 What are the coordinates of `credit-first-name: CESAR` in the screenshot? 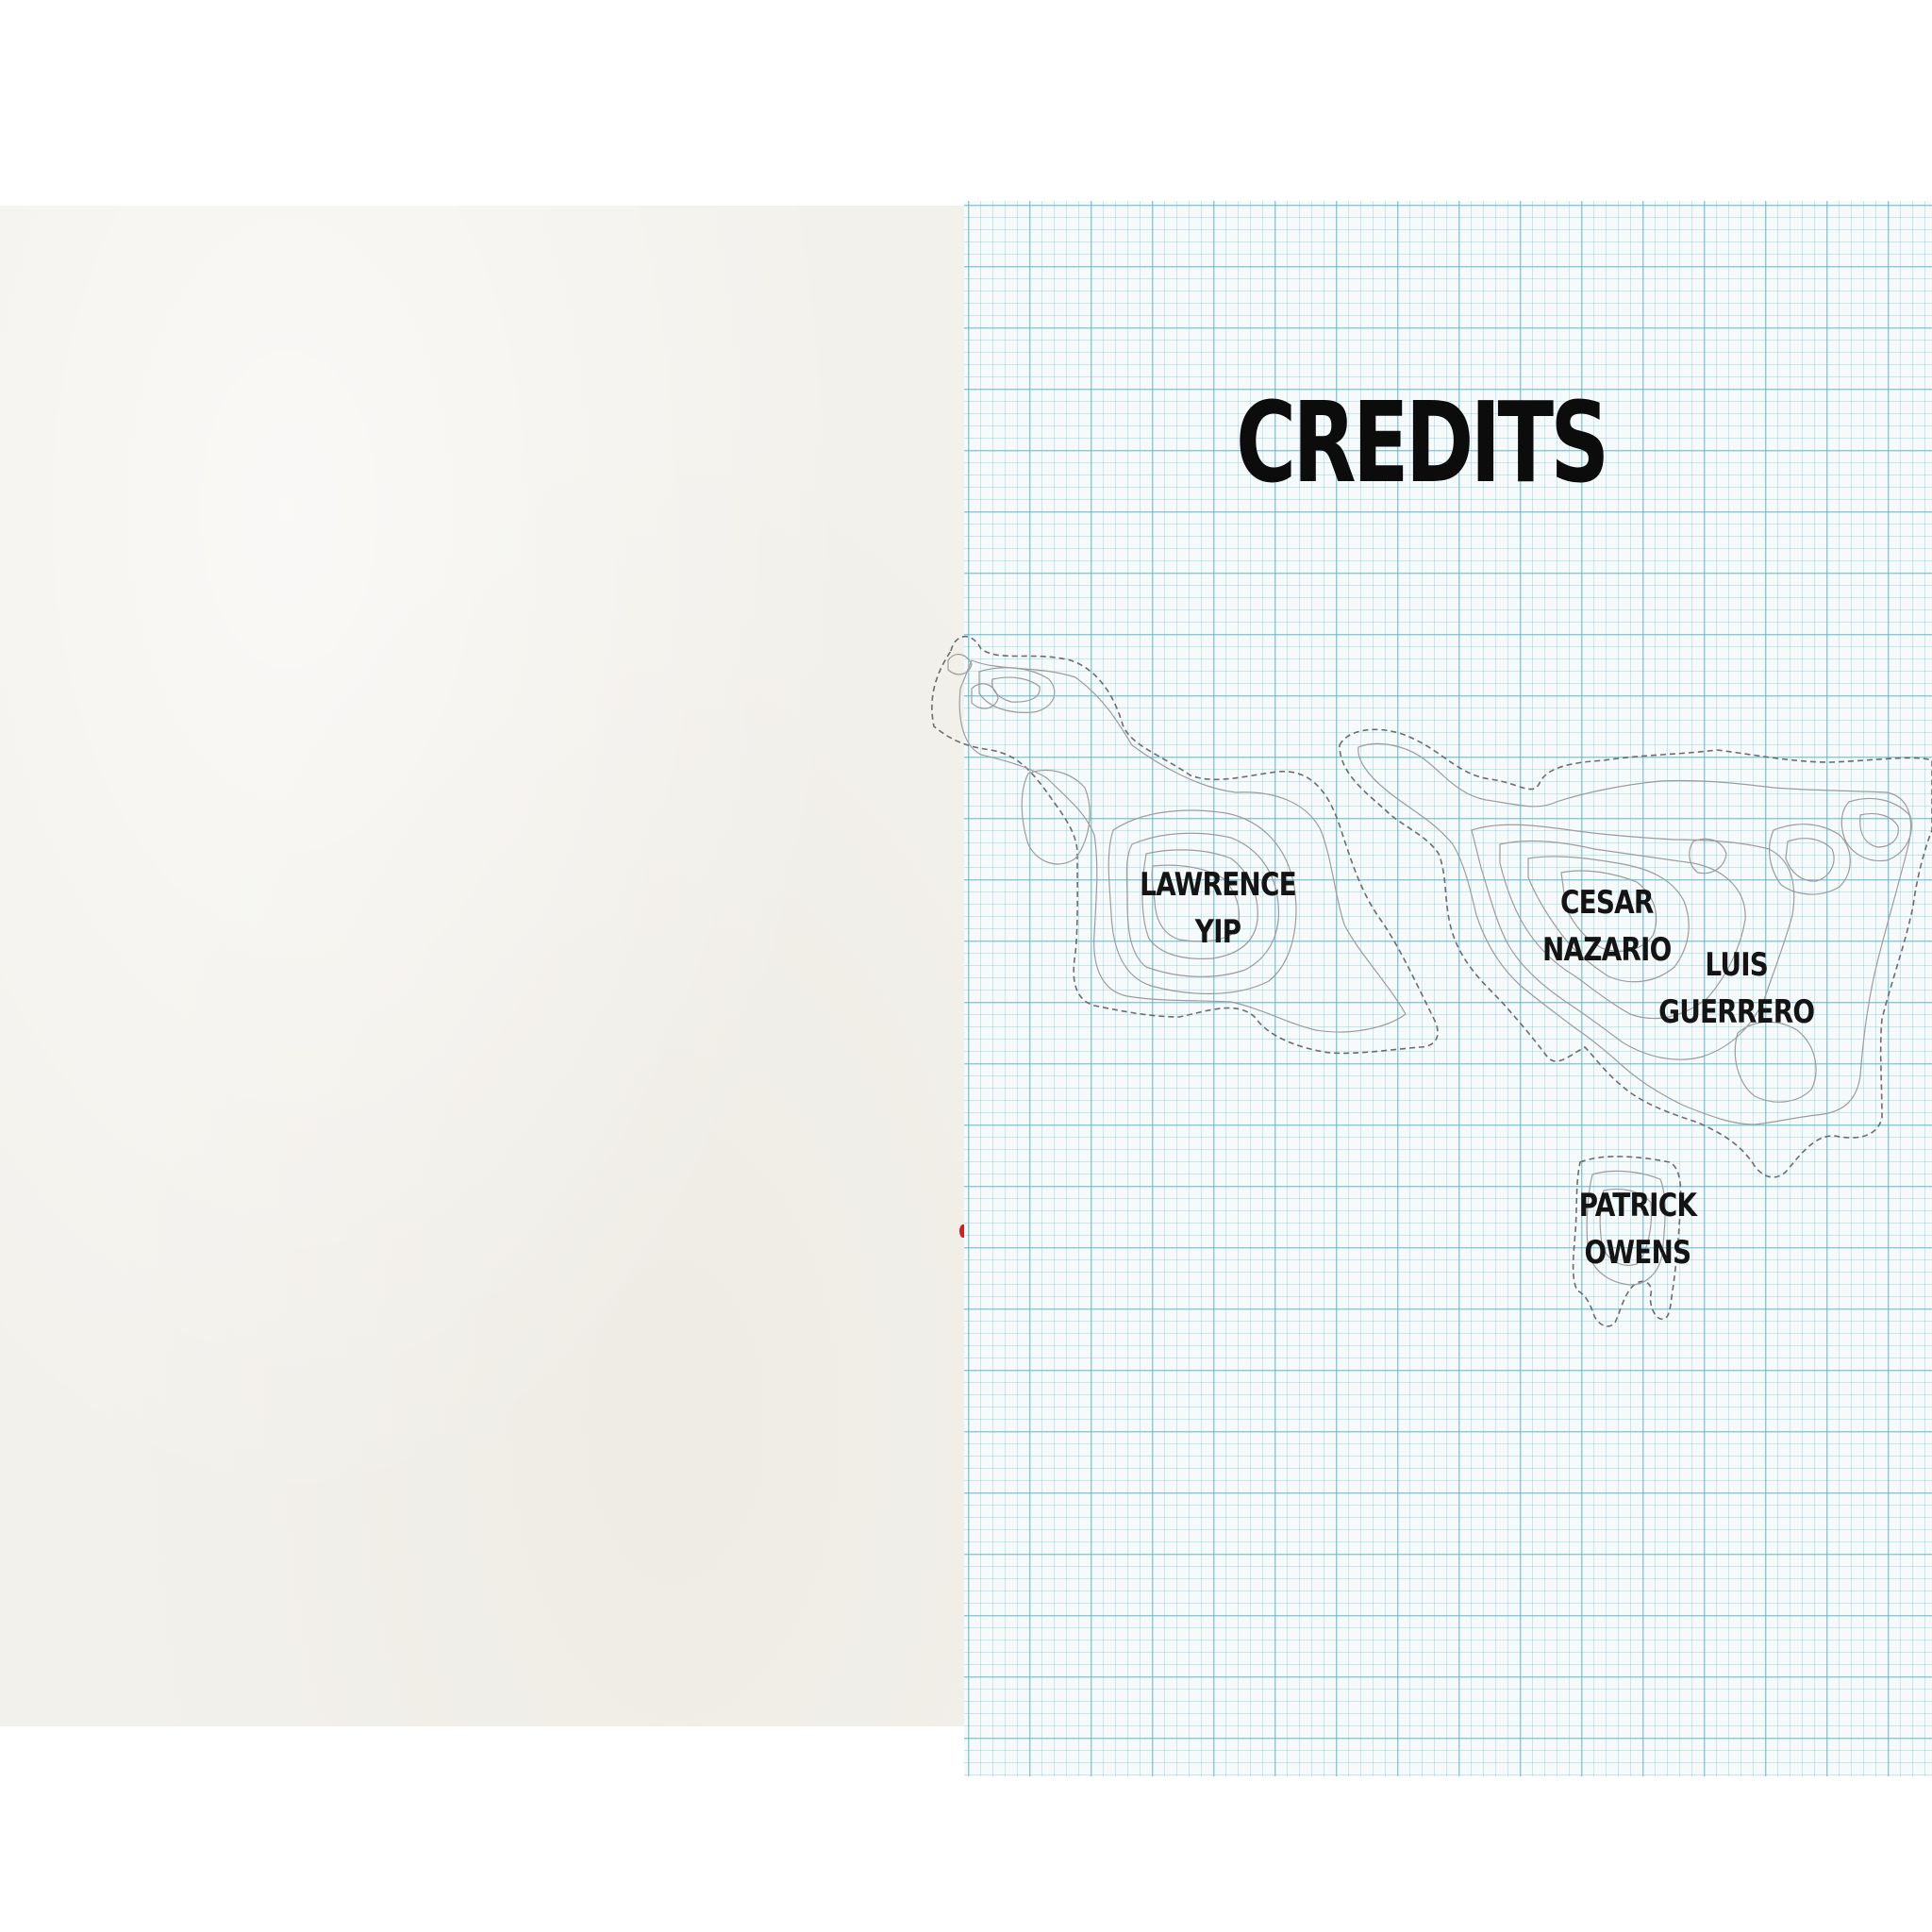 It's located at (1606, 903).